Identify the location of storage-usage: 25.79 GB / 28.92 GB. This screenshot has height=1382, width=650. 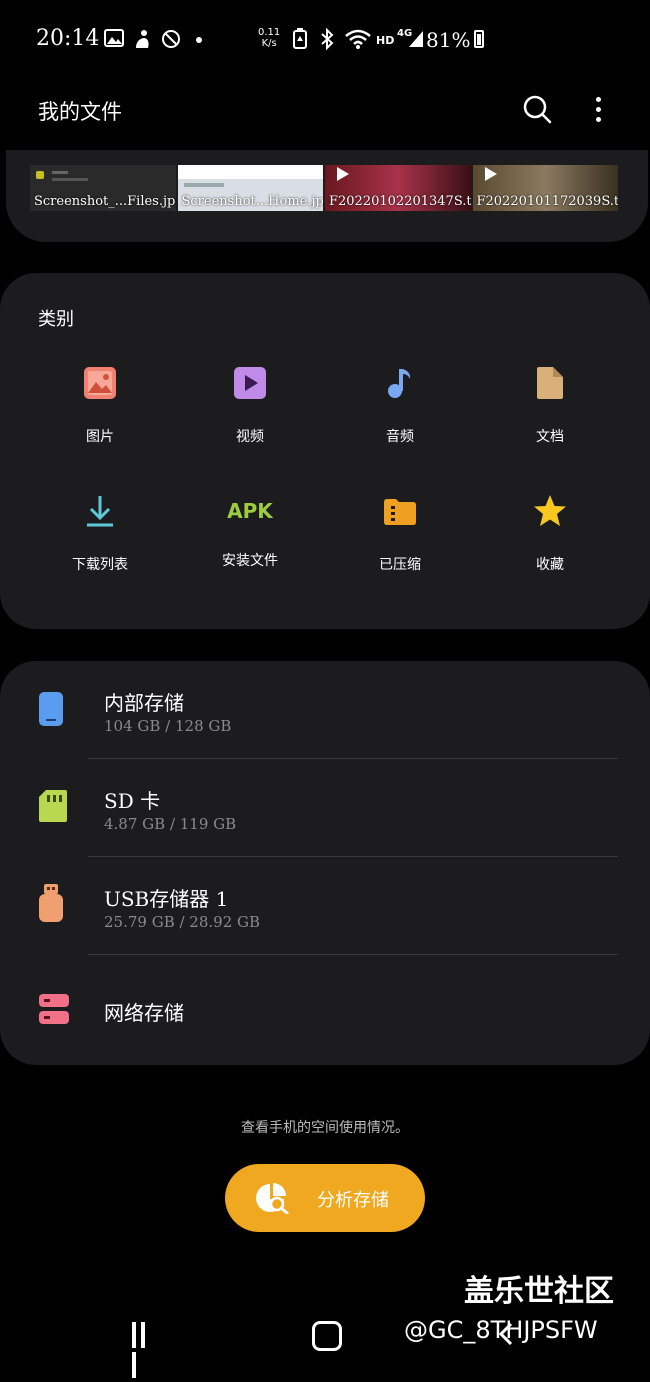
(182, 922).